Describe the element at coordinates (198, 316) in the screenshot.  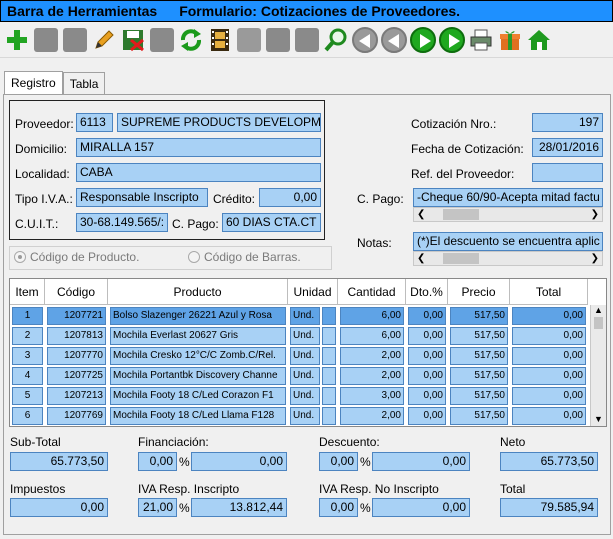
I see `cell-producto: Bolso Slazenger 26221 Azul y Rosa` at that location.